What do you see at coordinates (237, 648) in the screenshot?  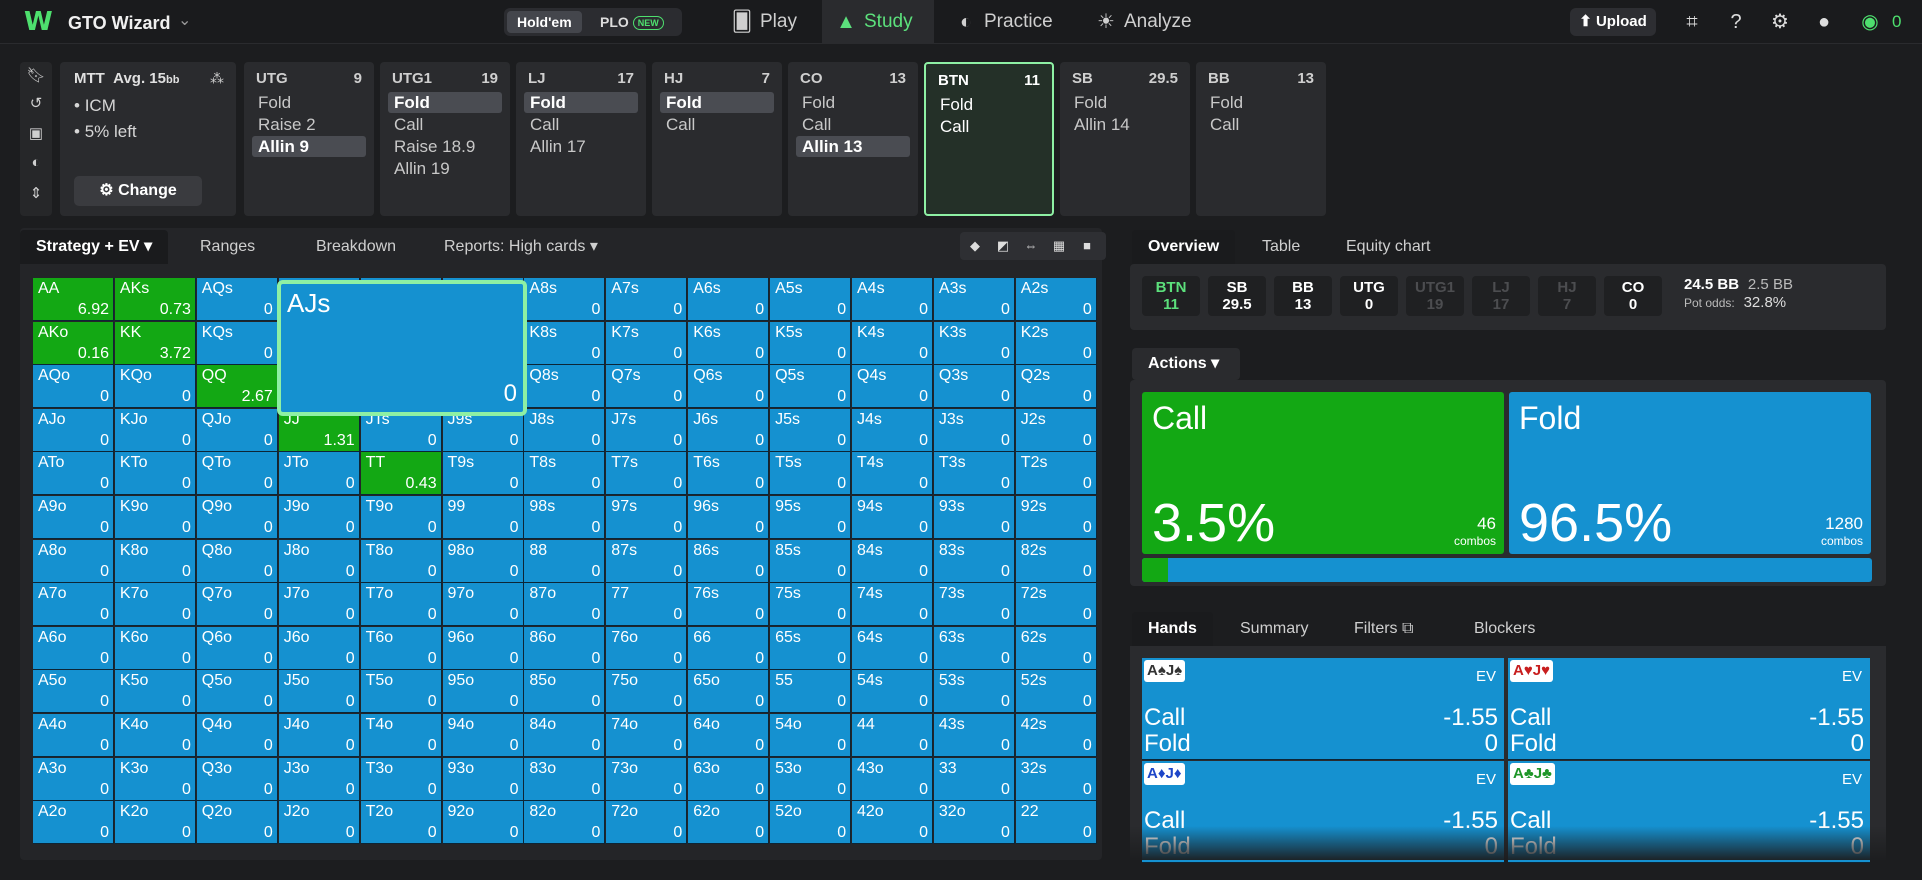 I see `hand-cell: Q6o 0` at bounding box center [237, 648].